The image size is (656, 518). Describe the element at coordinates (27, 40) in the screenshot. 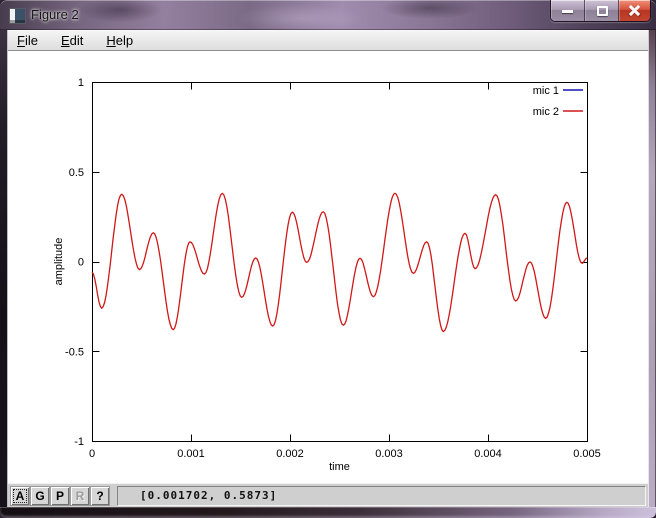

I see `menu-file: File` at that location.